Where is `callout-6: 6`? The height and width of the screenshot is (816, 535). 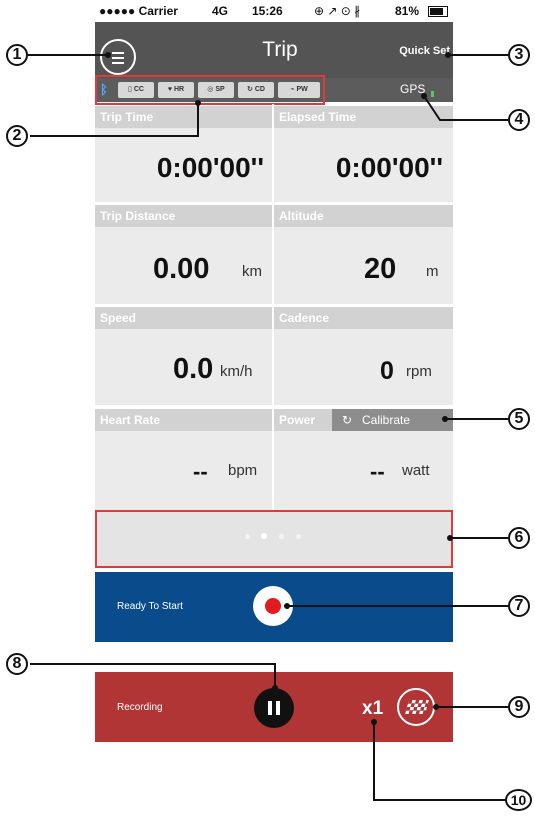 callout-6: 6 is located at coordinates (519, 538).